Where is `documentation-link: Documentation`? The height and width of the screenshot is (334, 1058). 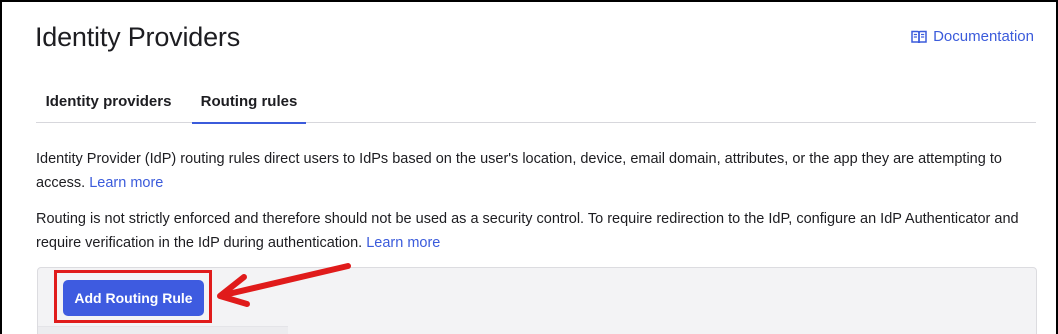 documentation-link: Documentation is located at coordinates (972, 36).